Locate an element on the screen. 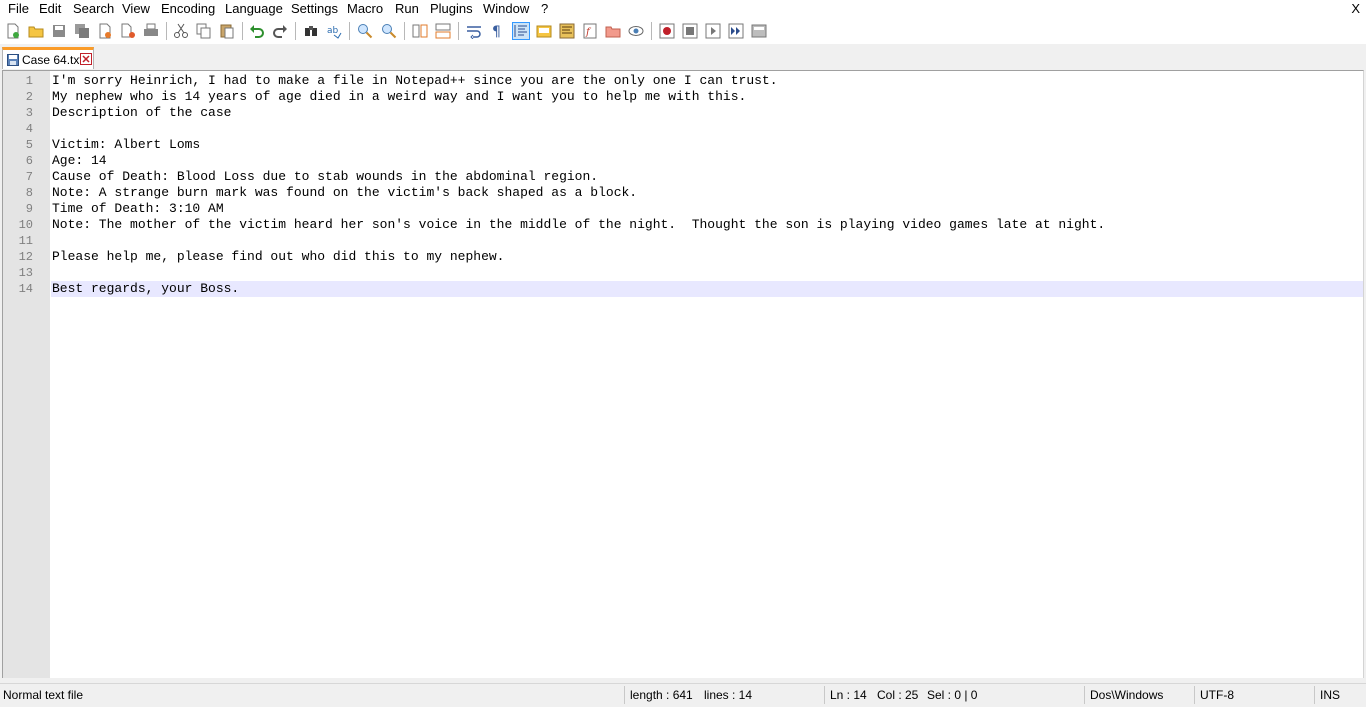 The height and width of the screenshot is (707, 1366). line-number: 7 is located at coordinates (29, 177).